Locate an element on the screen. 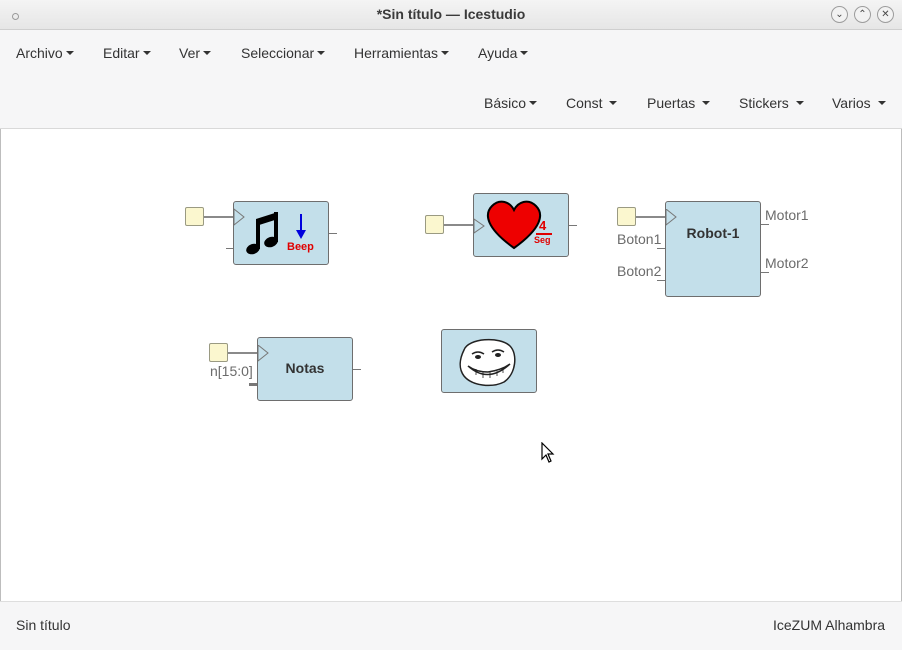 The height and width of the screenshot is (650, 902). timer-number: 4 is located at coordinates (543, 225).